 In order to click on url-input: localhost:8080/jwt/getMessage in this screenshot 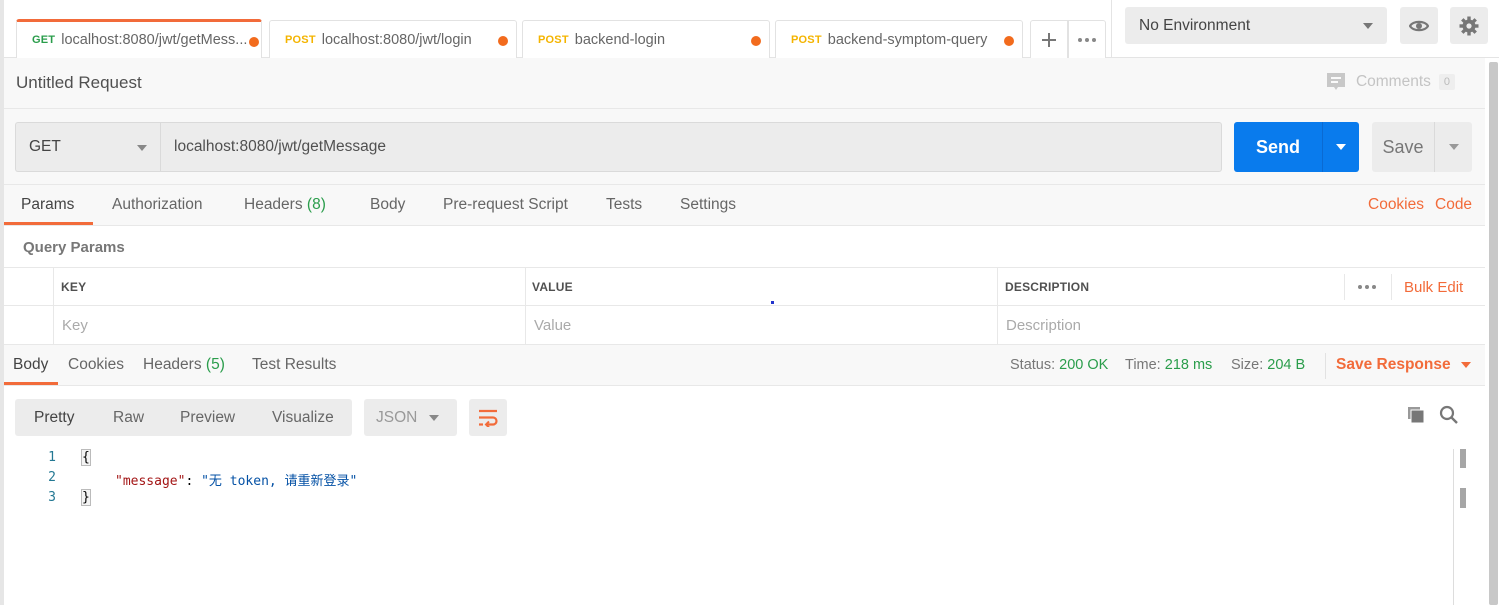, I will do `click(691, 147)`.